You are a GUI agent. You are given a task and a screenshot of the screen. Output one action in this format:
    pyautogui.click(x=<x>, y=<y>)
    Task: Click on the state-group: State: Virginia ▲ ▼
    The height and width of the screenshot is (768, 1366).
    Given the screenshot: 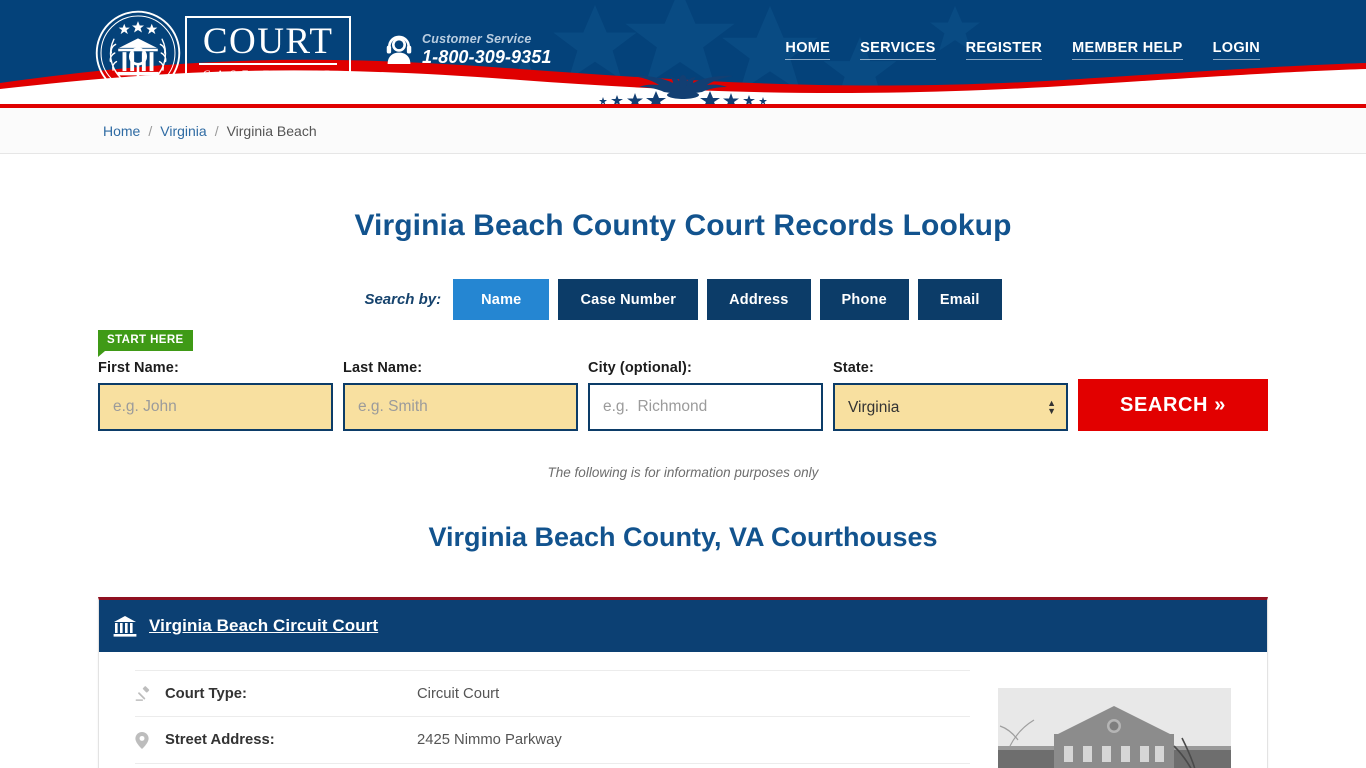 What is the action you would take?
    pyautogui.click(x=950, y=395)
    